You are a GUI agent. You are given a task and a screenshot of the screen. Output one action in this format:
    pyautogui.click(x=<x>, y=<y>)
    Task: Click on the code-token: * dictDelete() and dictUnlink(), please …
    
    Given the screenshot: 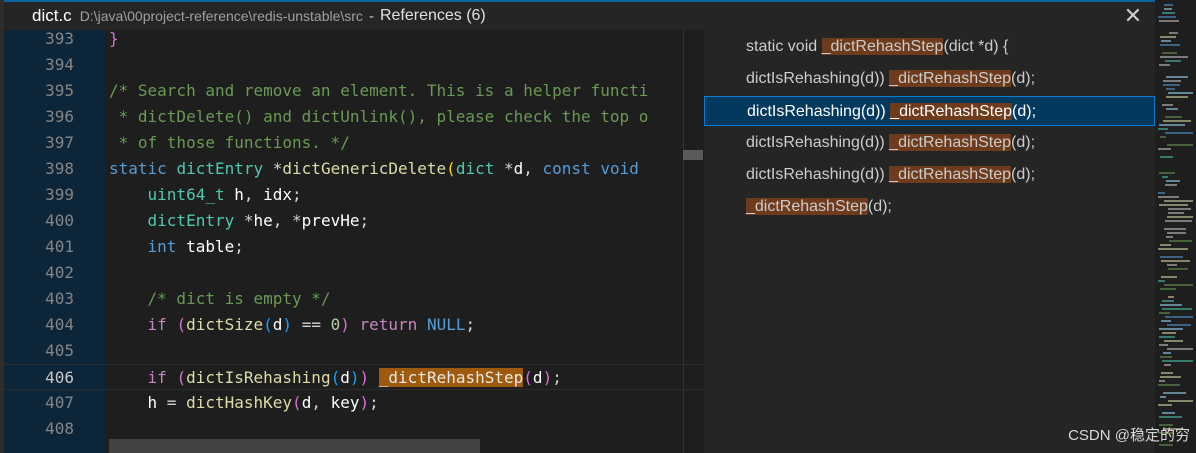 What is the action you would take?
    pyautogui.click(x=379, y=116)
    